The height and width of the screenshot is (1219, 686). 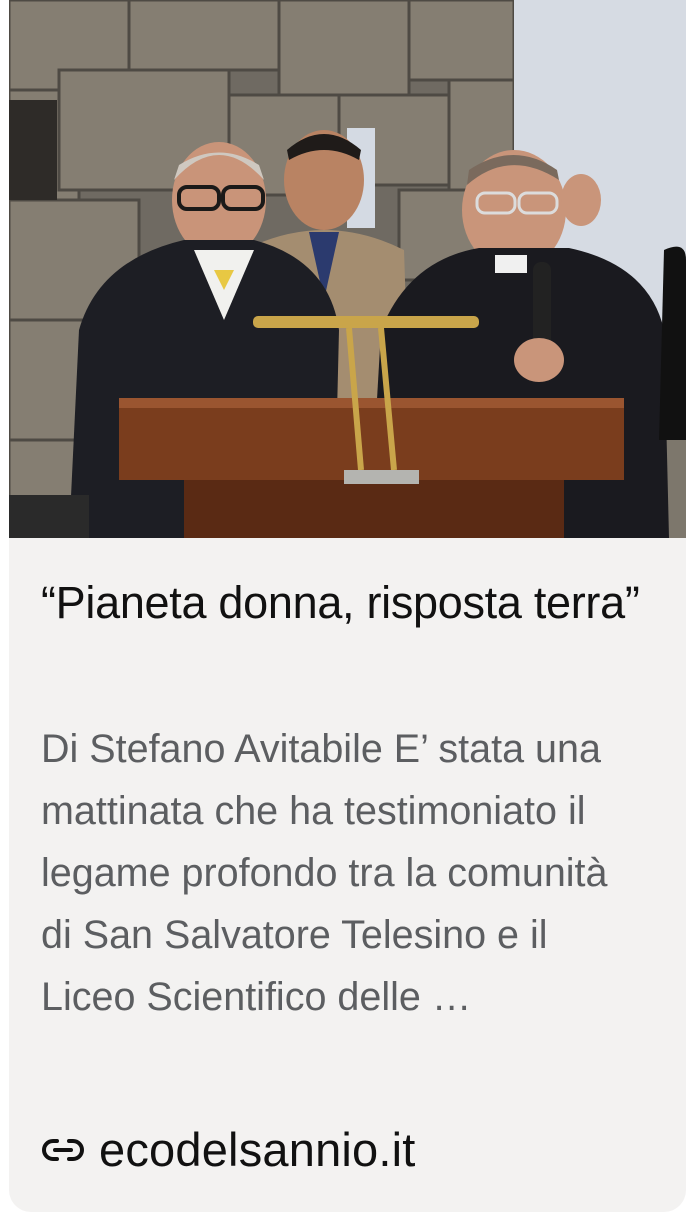 What do you see at coordinates (63, 1150) in the screenshot?
I see `link-icon` at bounding box center [63, 1150].